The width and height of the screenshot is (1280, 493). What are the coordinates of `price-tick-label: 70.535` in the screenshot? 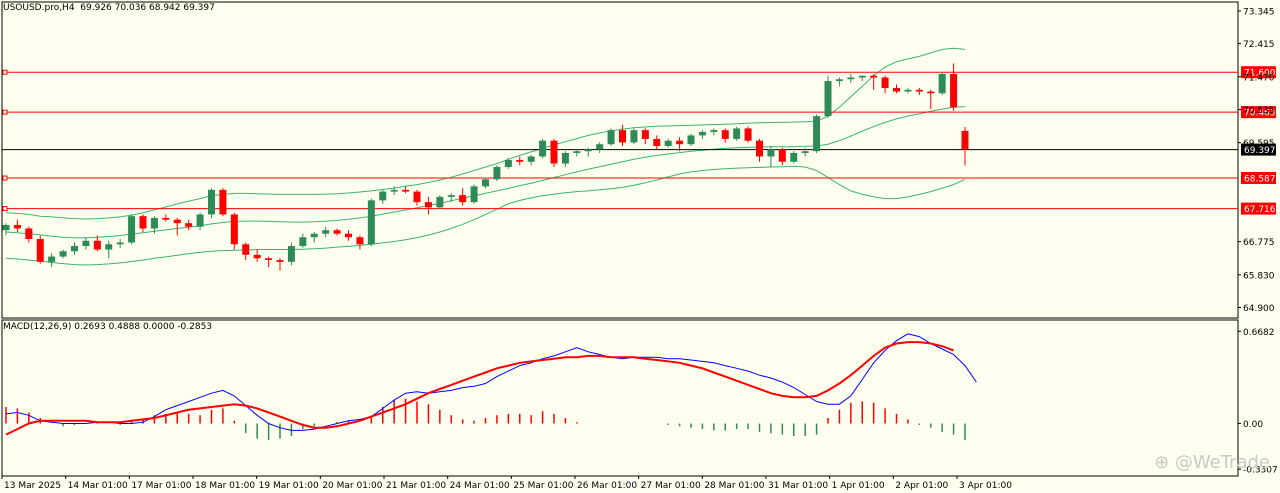 It's located at (1259, 111).